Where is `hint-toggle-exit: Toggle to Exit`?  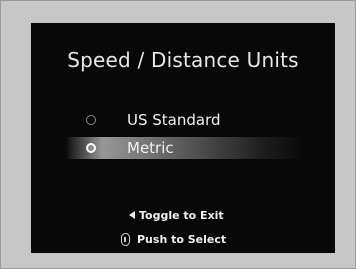 hint-toggle-exit: Toggle to Exit is located at coordinates (176, 216).